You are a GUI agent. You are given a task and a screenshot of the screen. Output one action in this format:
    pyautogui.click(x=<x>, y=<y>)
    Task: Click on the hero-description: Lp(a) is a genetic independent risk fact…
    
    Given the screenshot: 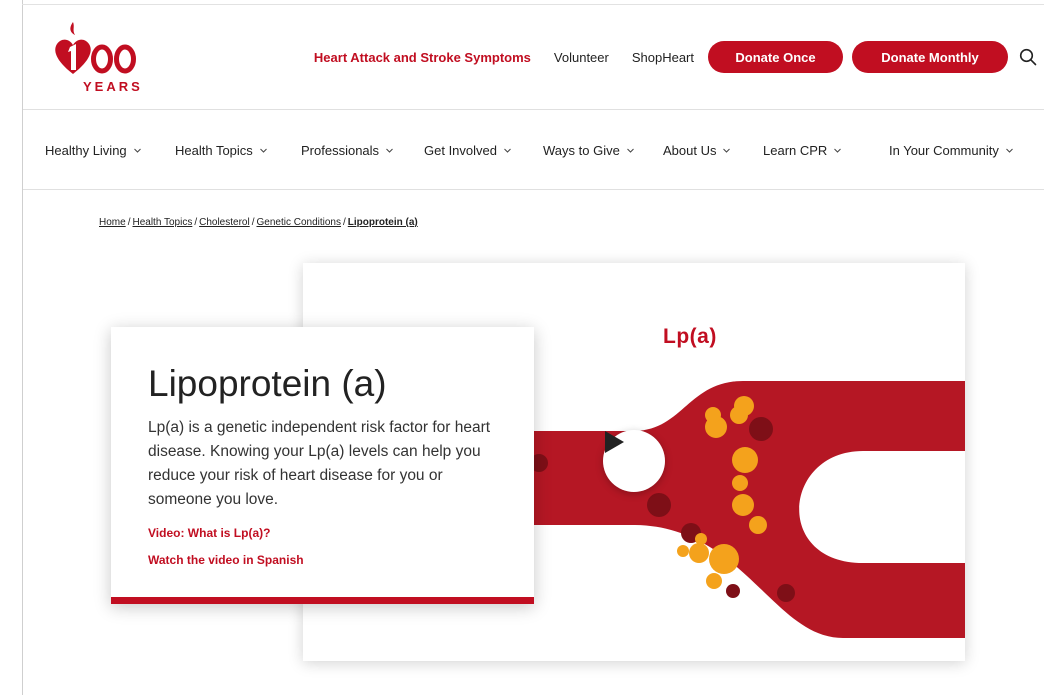 What is the action you would take?
    pyautogui.click(x=319, y=463)
    